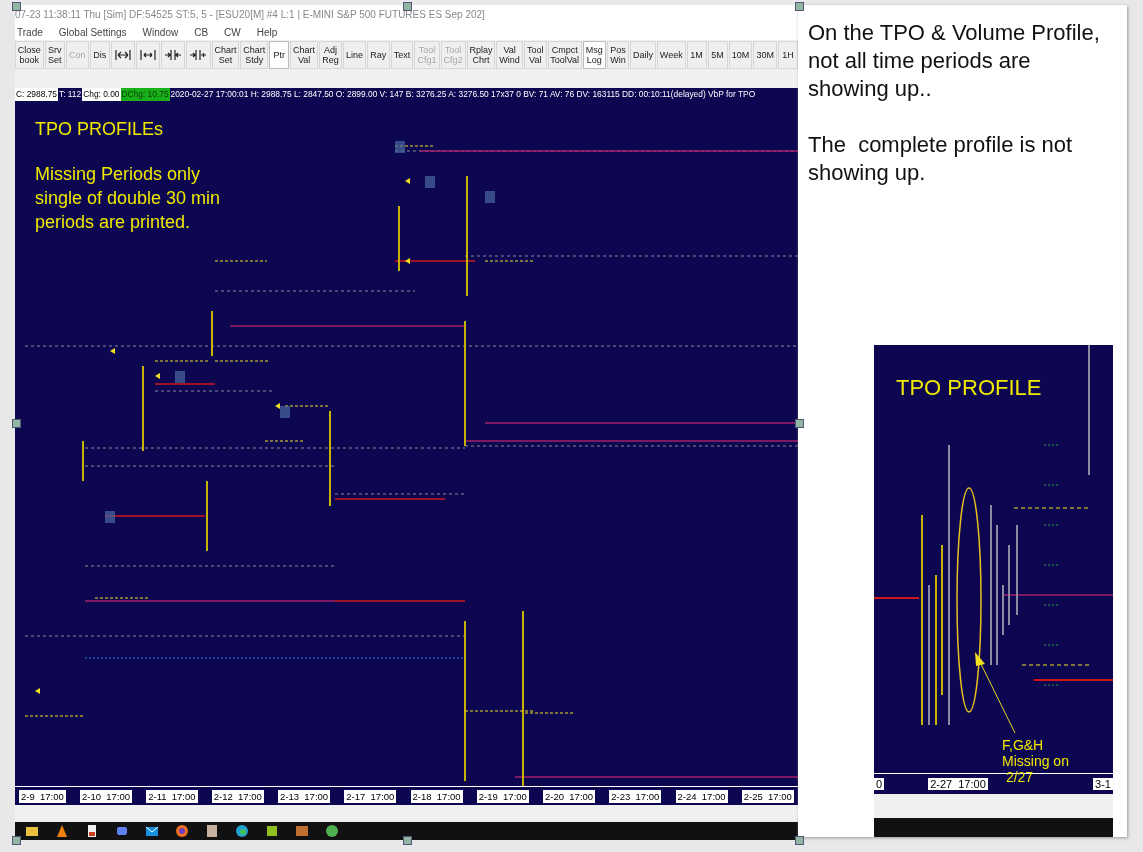  Describe the element at coordinates (62, 831) in the screenshot. I see `cone-icon` at that location.